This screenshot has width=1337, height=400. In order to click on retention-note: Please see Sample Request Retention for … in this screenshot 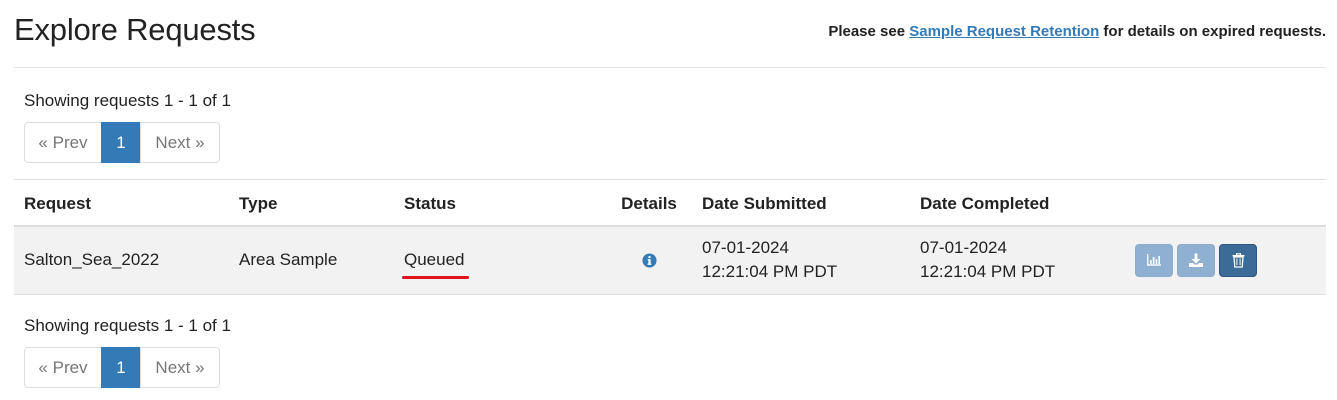, I will do `click(1077, 31)`.